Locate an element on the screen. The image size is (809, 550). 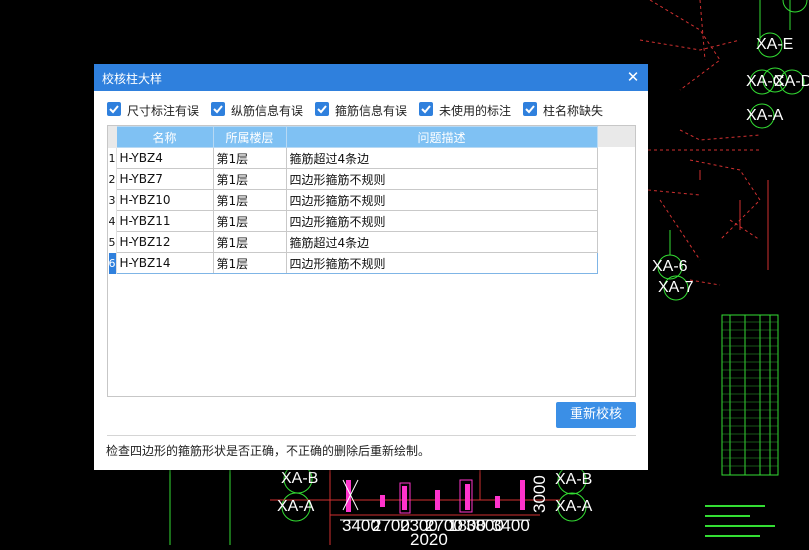
cell-name: H-YBZ4 is located at coordinates (164, 158).